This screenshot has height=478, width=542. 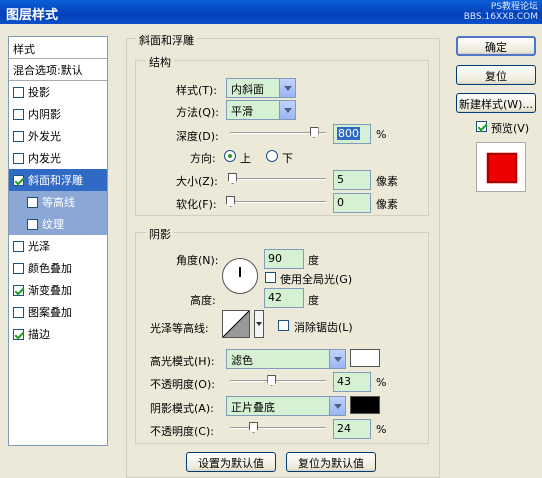 I want to click on soften-unit: 像素, so click(x=387, y=204).